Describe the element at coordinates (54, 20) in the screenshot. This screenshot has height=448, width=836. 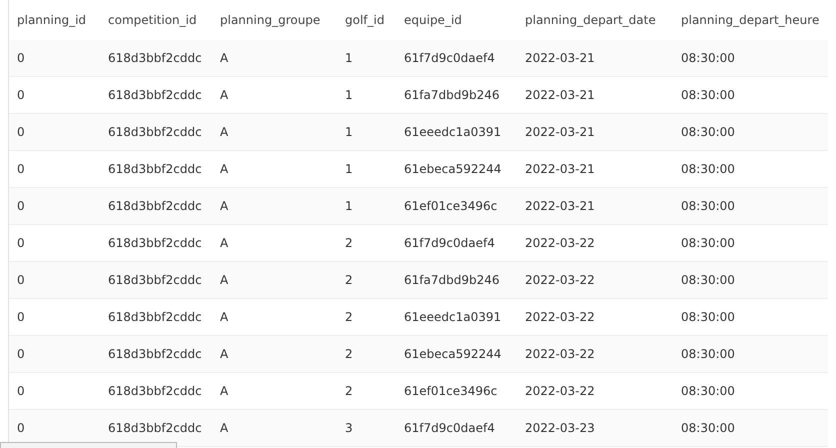
I see `column-header: planning_id` at that location.